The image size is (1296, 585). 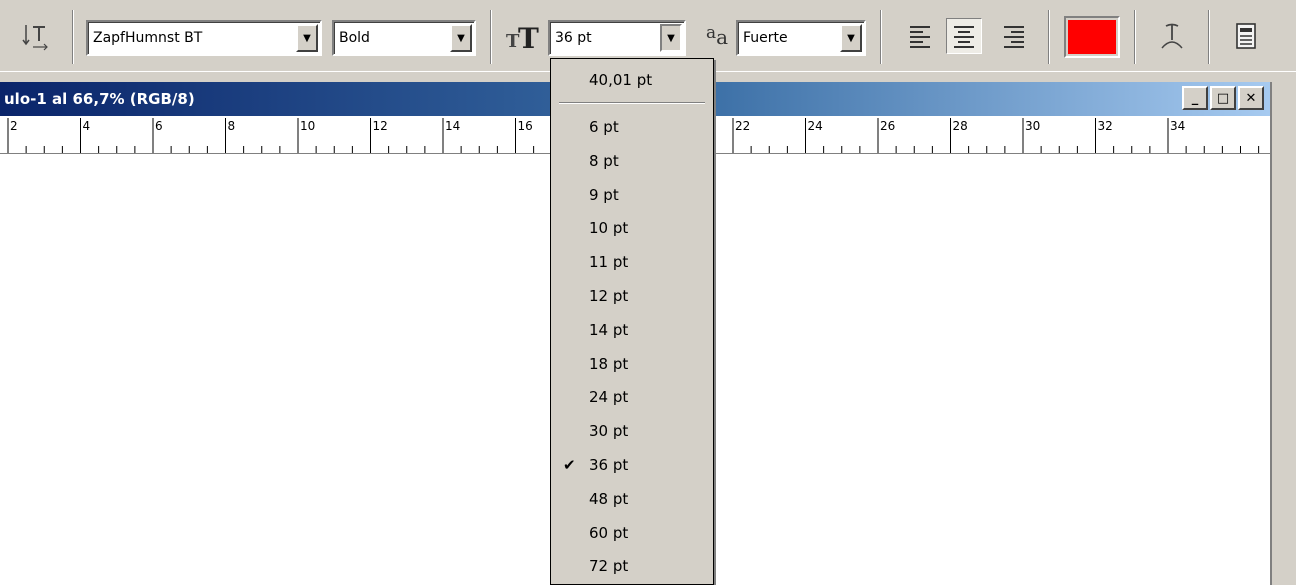 I want to click on align-center-button, so click(x=964, y=36).